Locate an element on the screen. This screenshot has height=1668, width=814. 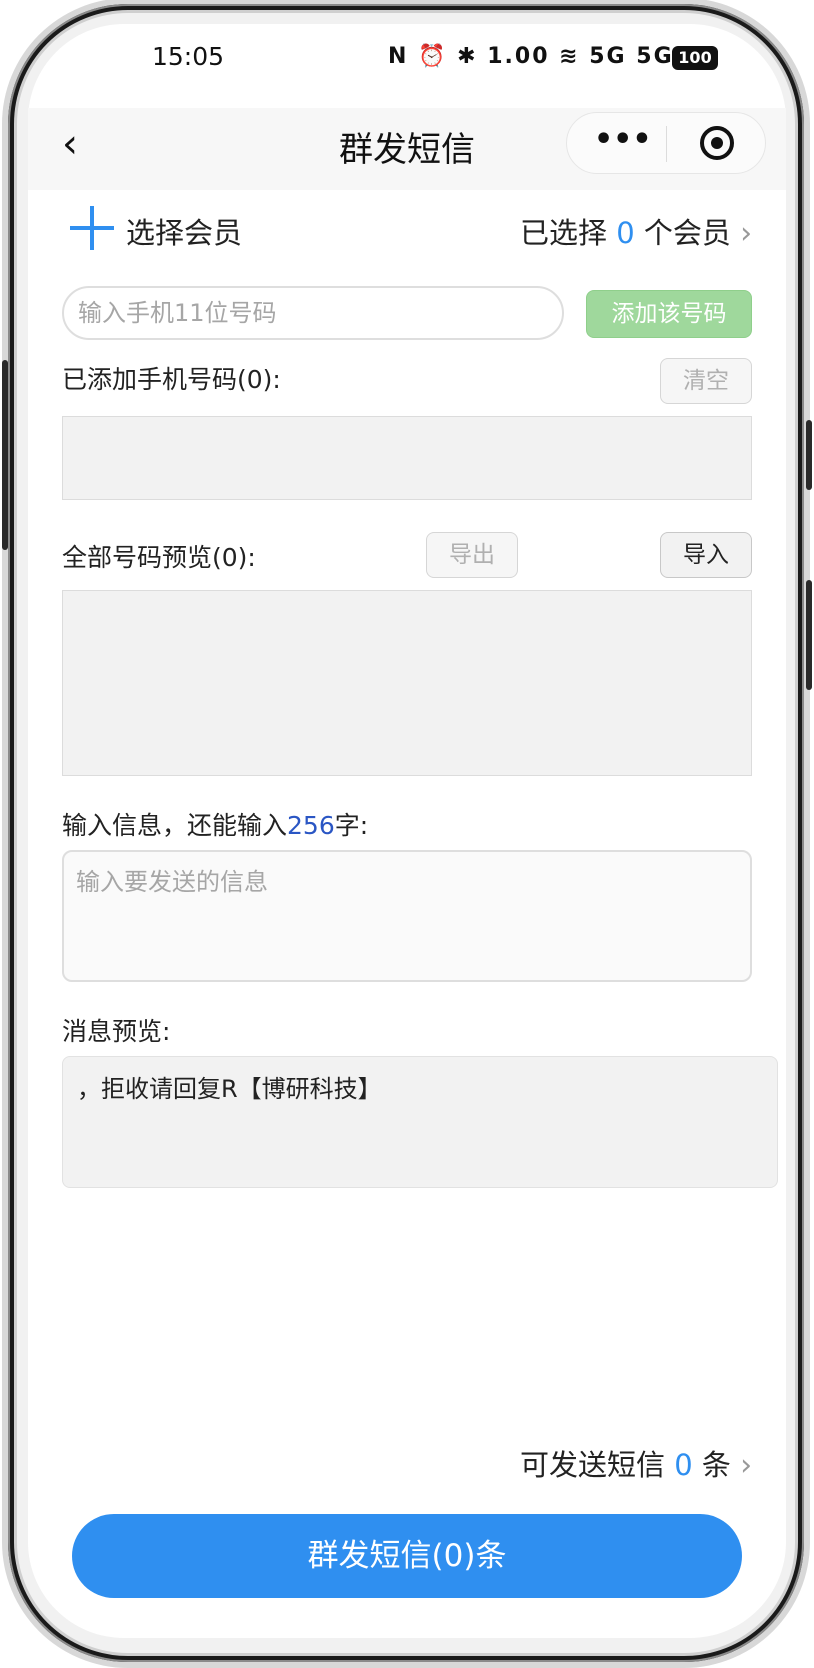
message-label-prefix: 输入信息，还能输入 is located at coordinates (175, 825).